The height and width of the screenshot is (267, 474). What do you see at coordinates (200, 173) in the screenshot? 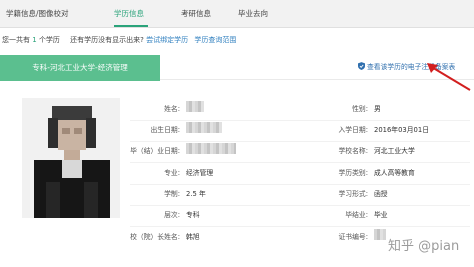
I see `major-value: 经济管理` at bounding box center [200, 173].